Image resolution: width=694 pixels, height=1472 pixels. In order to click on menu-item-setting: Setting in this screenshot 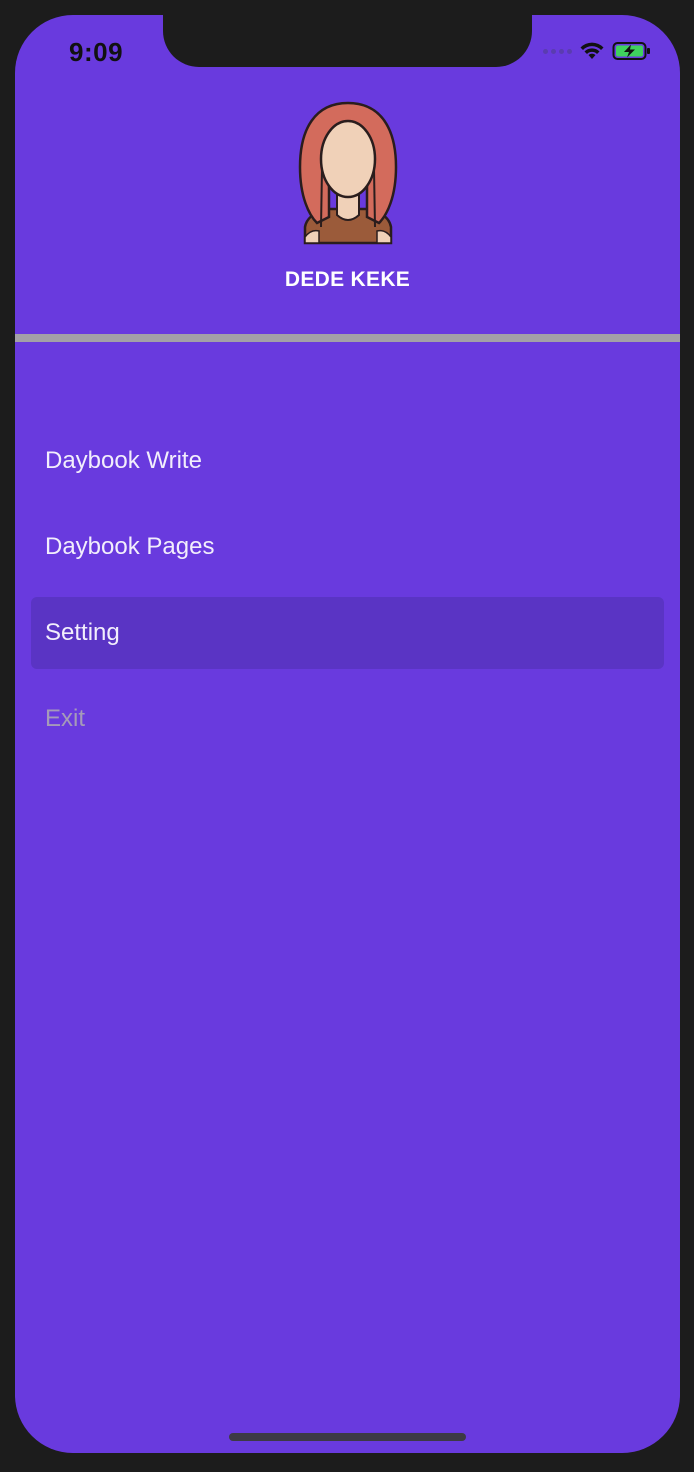, I will do `click(347, 633)`.